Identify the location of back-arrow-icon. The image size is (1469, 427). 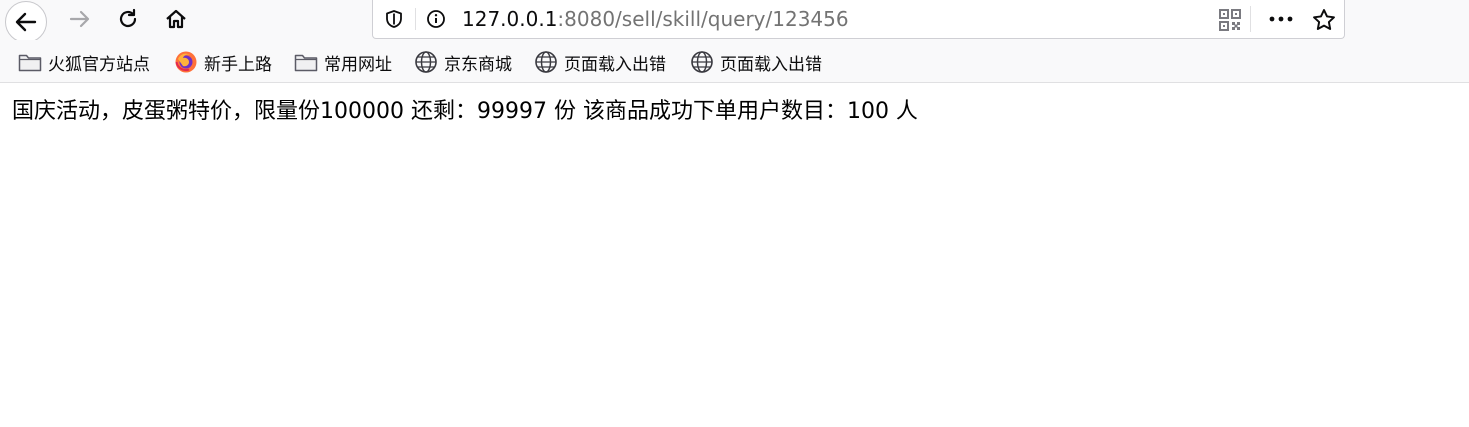
(26, 22).